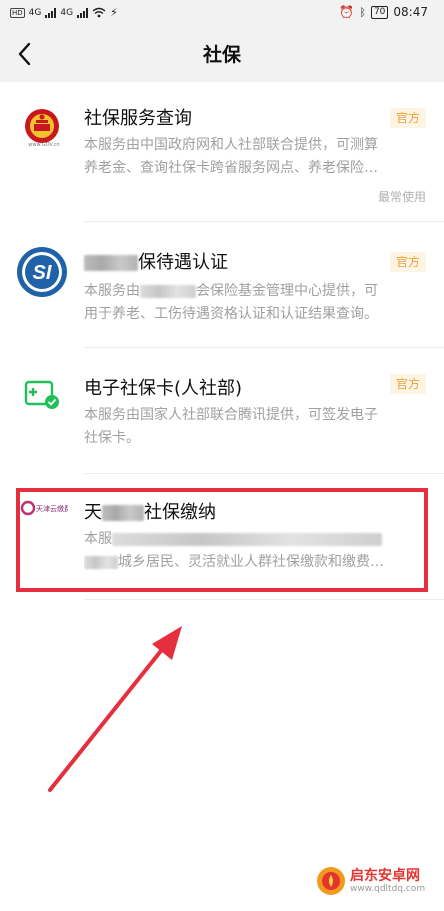  I want to click on nav-bar: 社保, so click(222, 55).